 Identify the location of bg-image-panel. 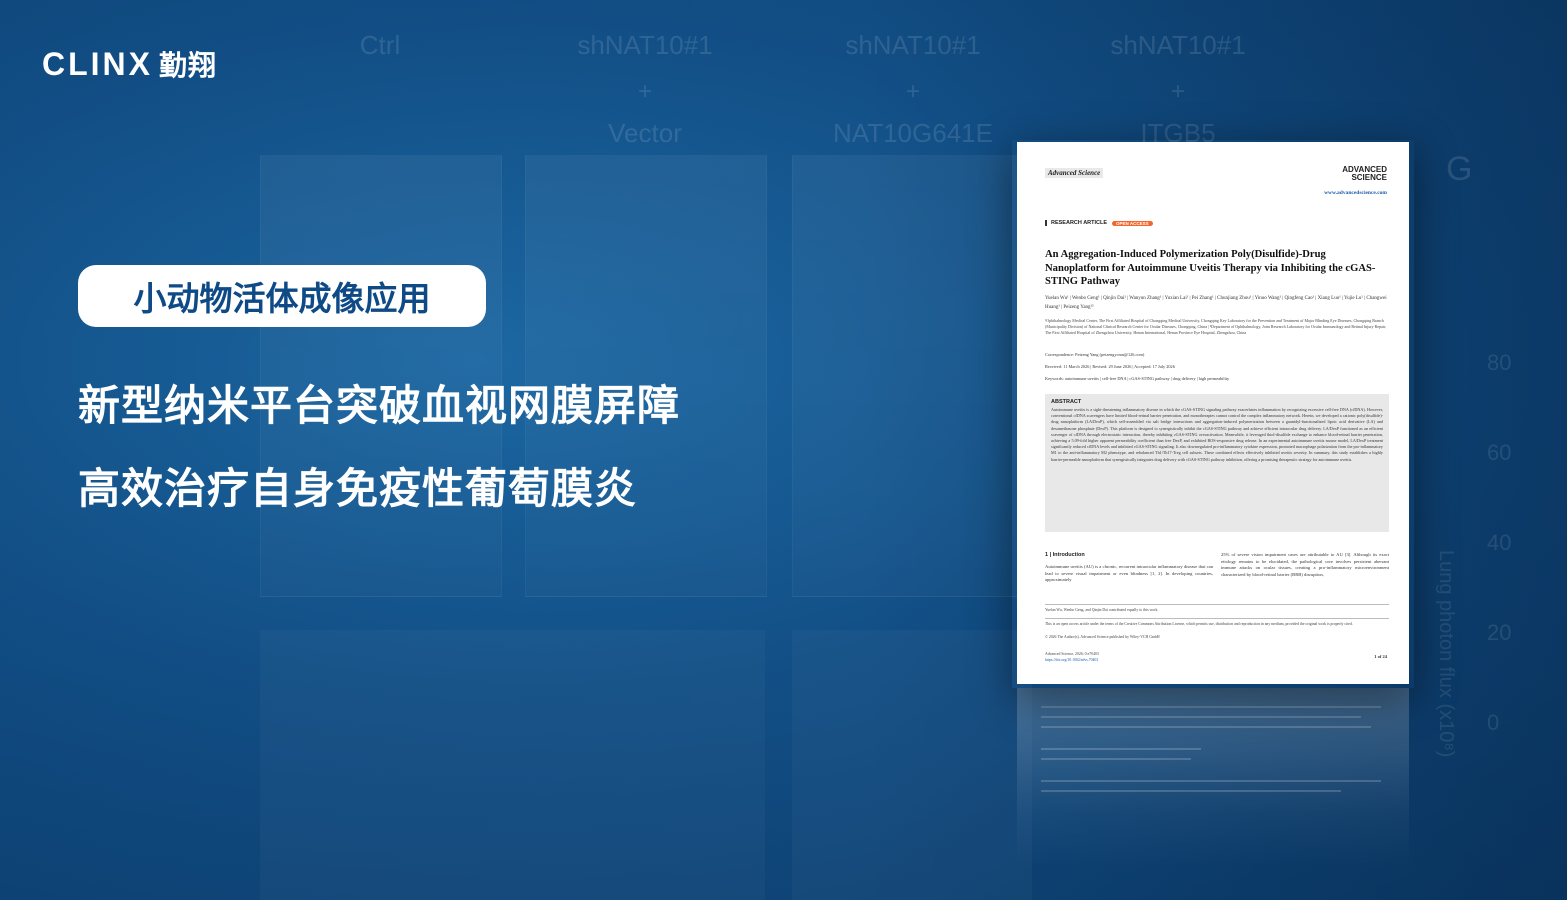
(913, 376).